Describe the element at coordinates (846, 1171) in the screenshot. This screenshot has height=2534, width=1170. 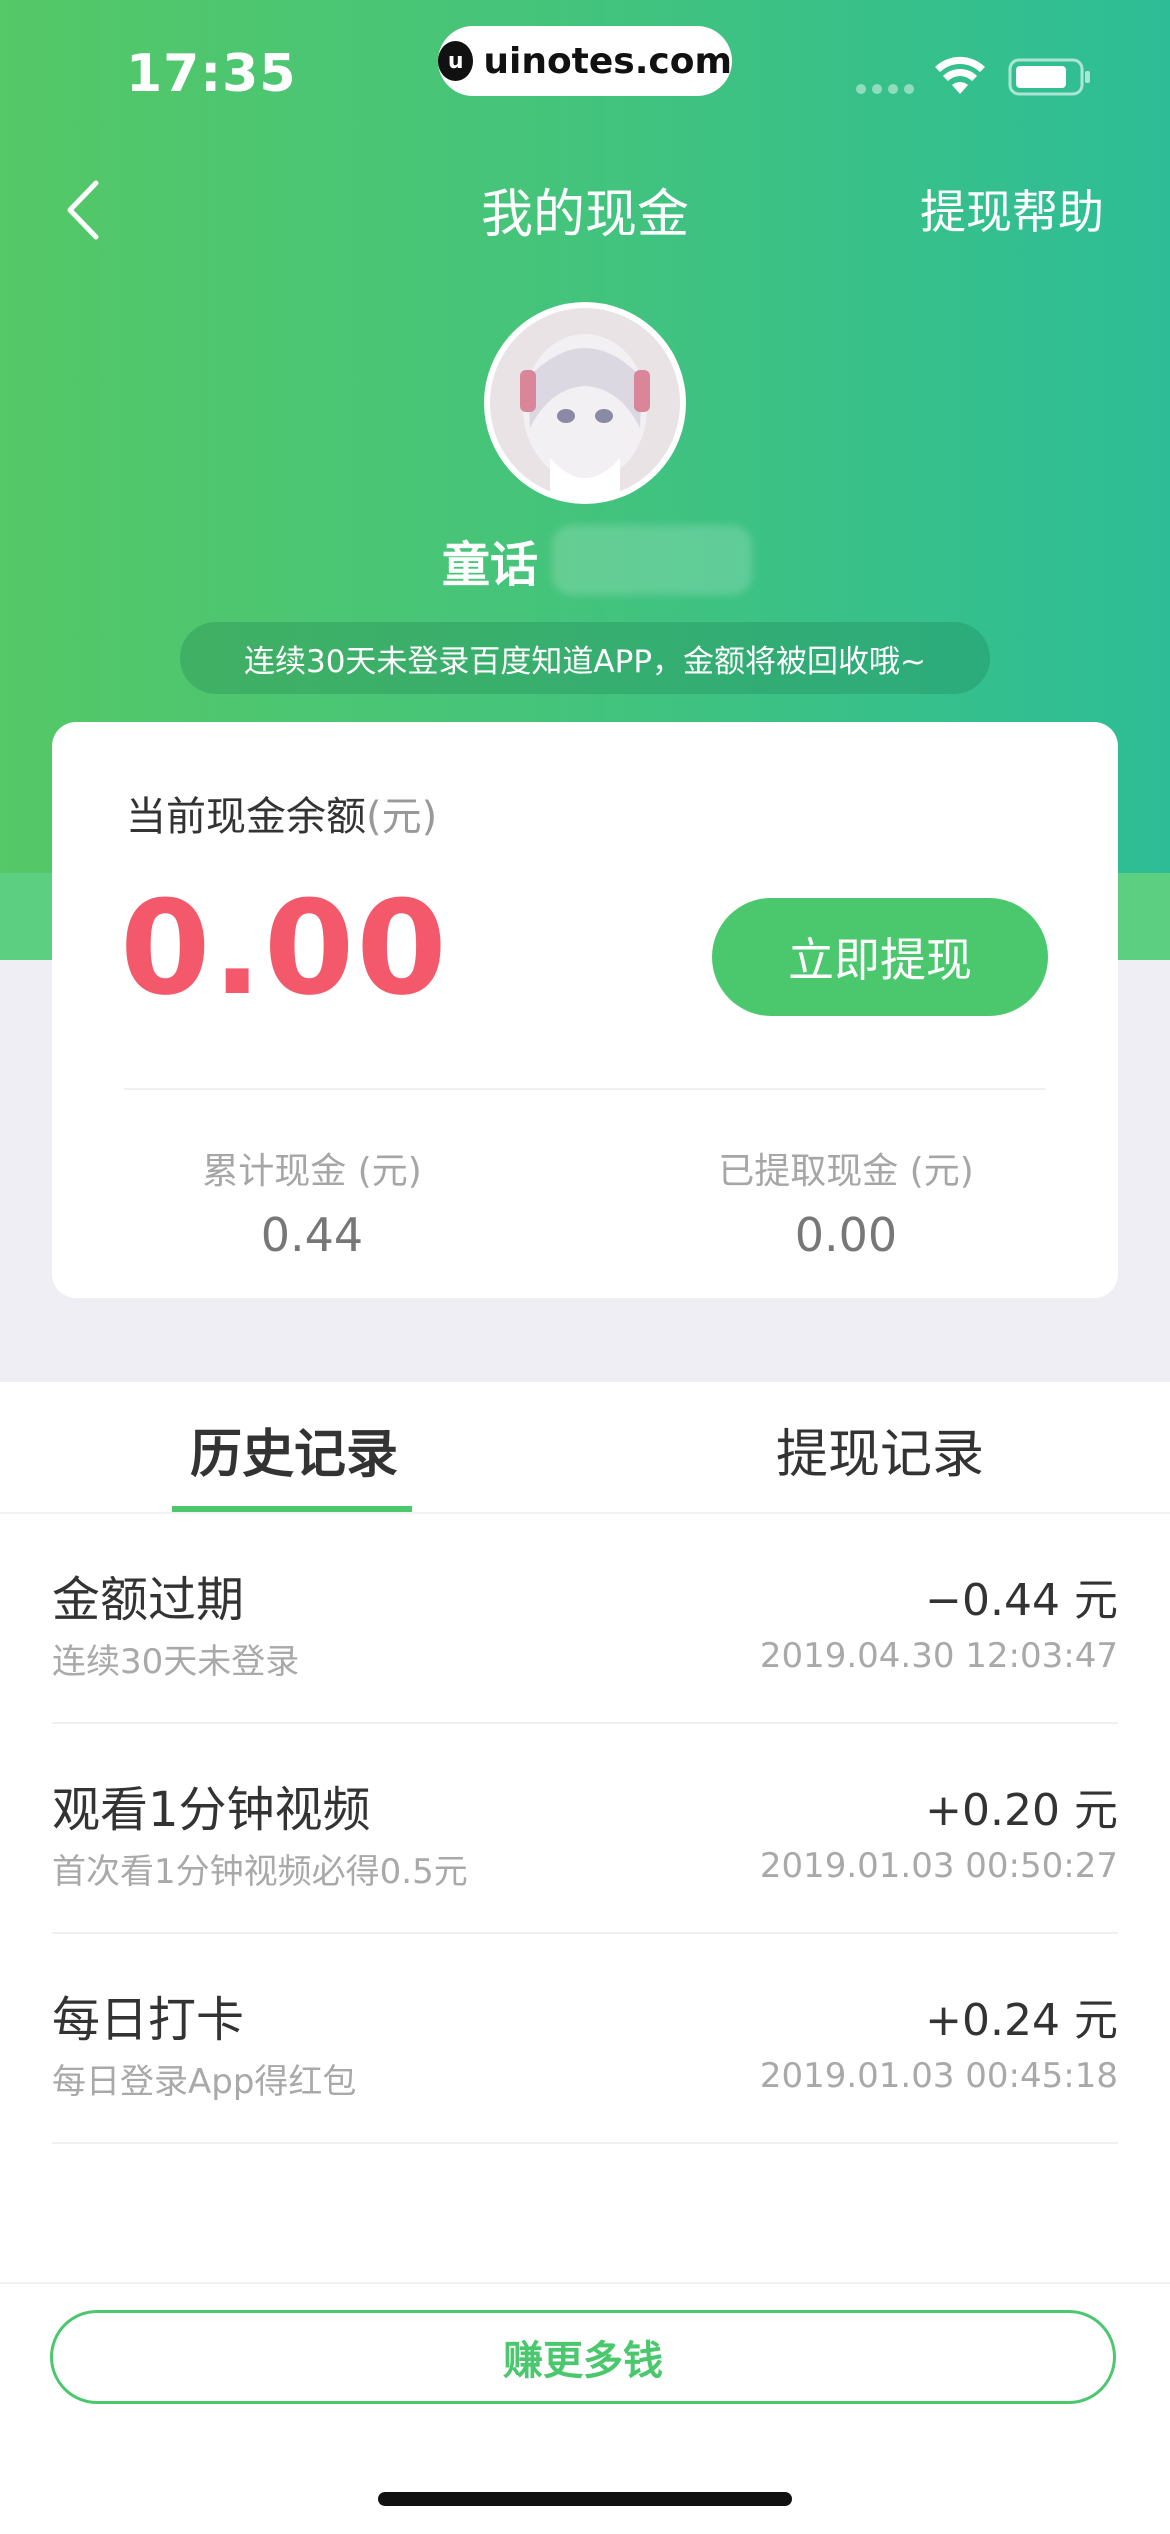
I see `withdrawn-cash-label: 已提取现金 (元)` at that location.